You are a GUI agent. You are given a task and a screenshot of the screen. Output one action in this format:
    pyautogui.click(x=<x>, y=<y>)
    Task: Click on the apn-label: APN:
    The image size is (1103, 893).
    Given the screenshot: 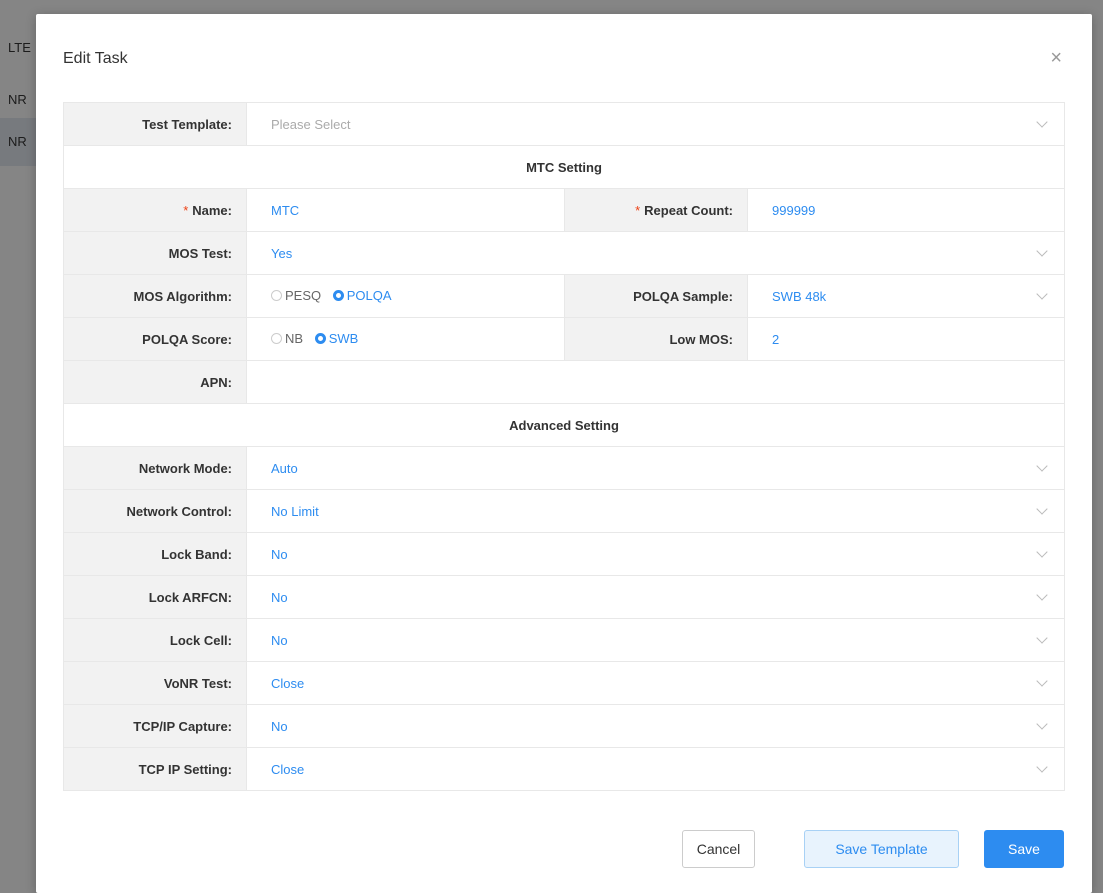 What is the action you would take?
    pyautogui.click(x=155, y=382)
    